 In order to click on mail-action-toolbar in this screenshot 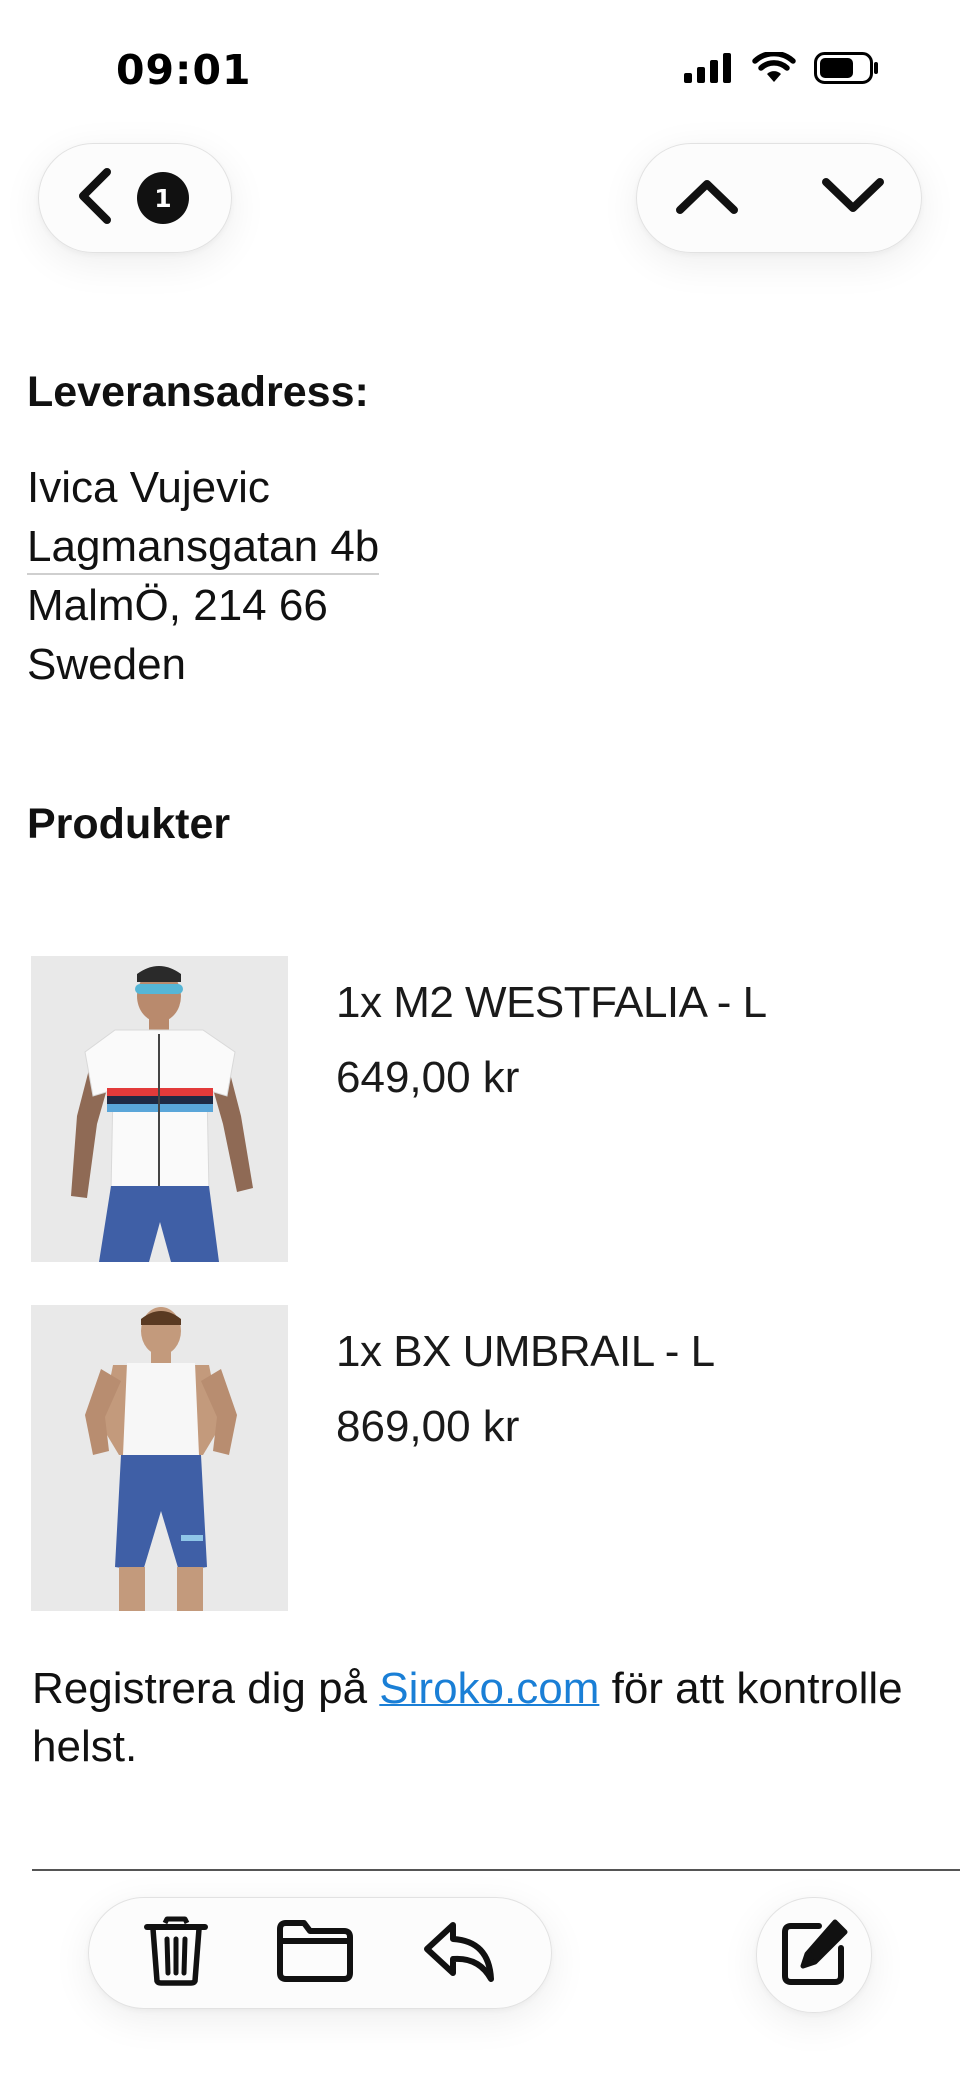, I will do `click(320, 1953)`.